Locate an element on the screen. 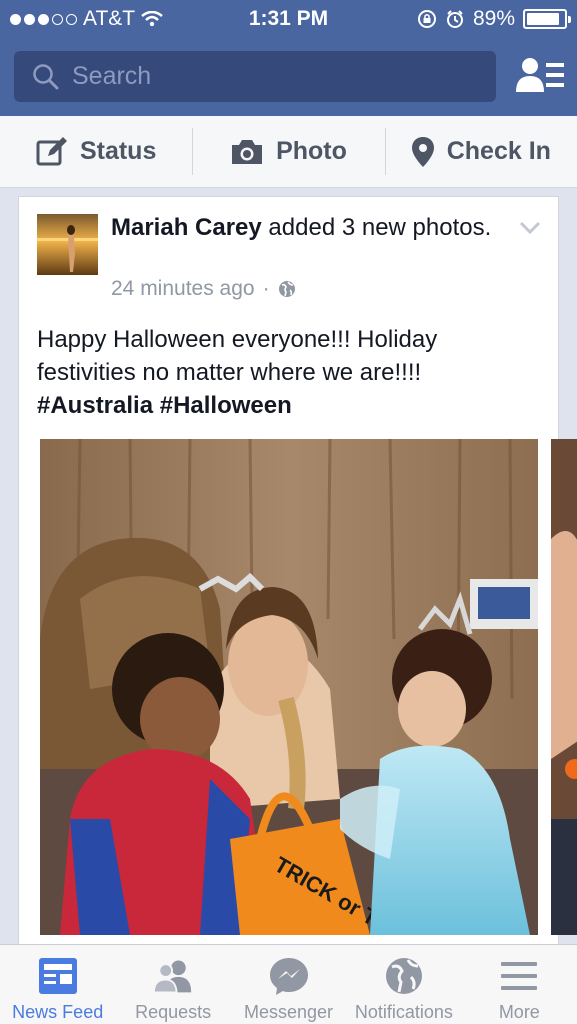 This screenshot has width=577, height=1024. battery-percent: 89% is located at coordinates (493, 18).